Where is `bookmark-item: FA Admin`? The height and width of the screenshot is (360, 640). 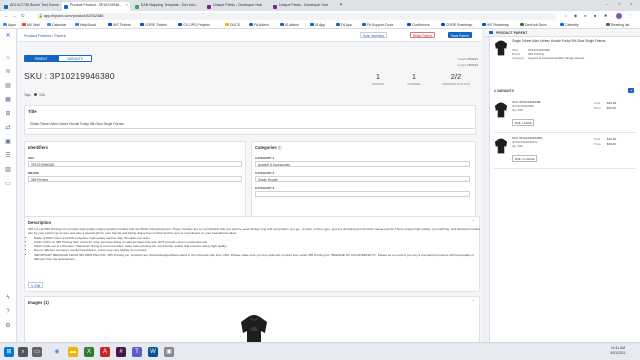
bookmark-item: FA Admin is located at coordinates (259, 24).